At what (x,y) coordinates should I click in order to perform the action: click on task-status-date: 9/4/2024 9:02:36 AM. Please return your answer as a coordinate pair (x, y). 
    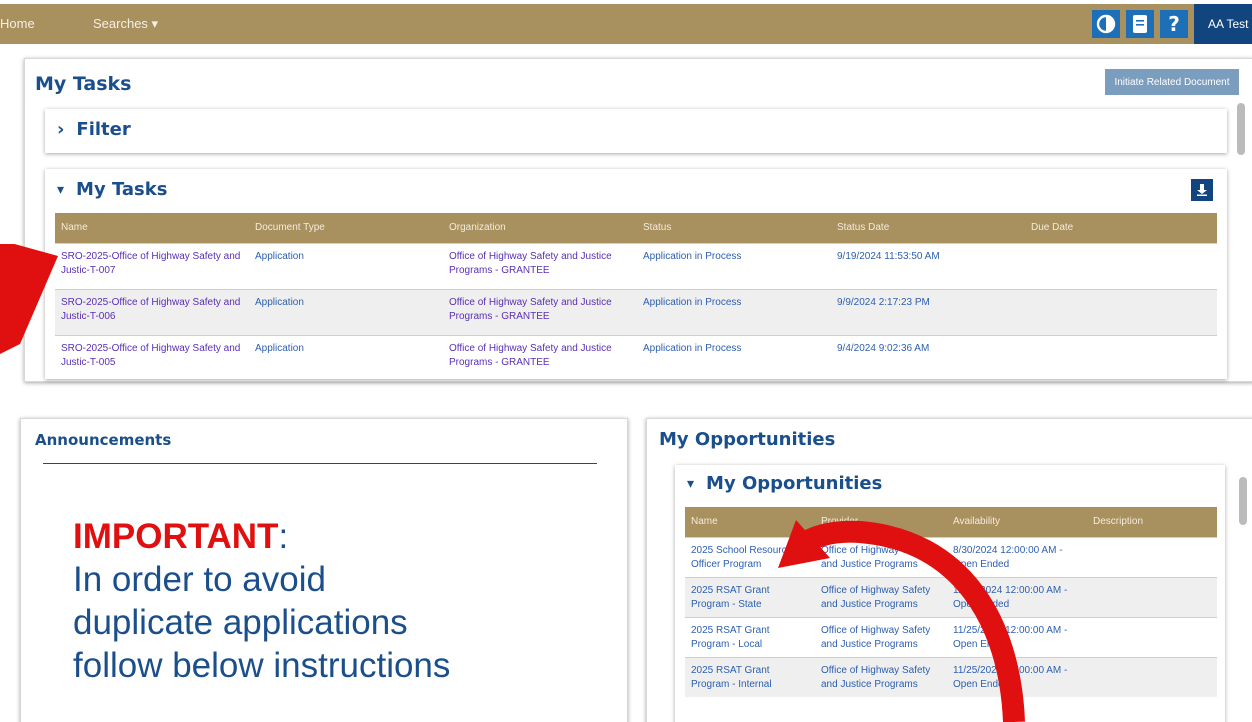
    Looking at the image, I should click on (928, 356).